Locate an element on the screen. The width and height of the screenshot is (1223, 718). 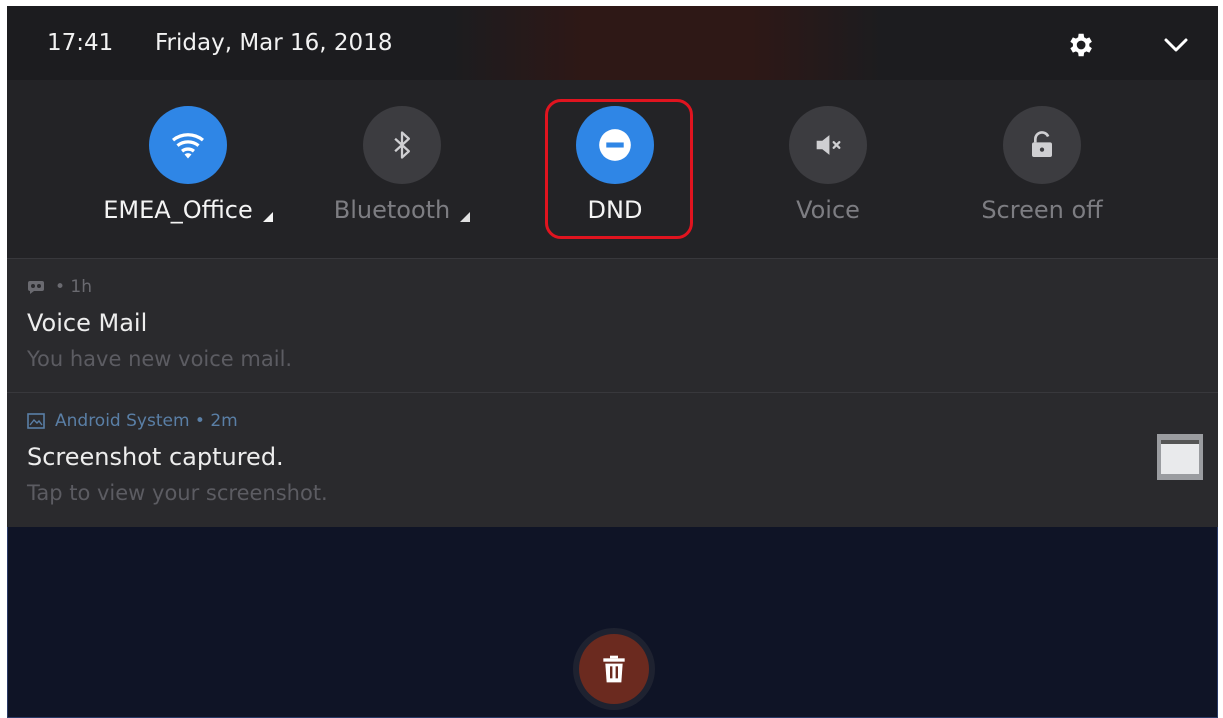
gear-icon is located at coordinates (1080, 45).